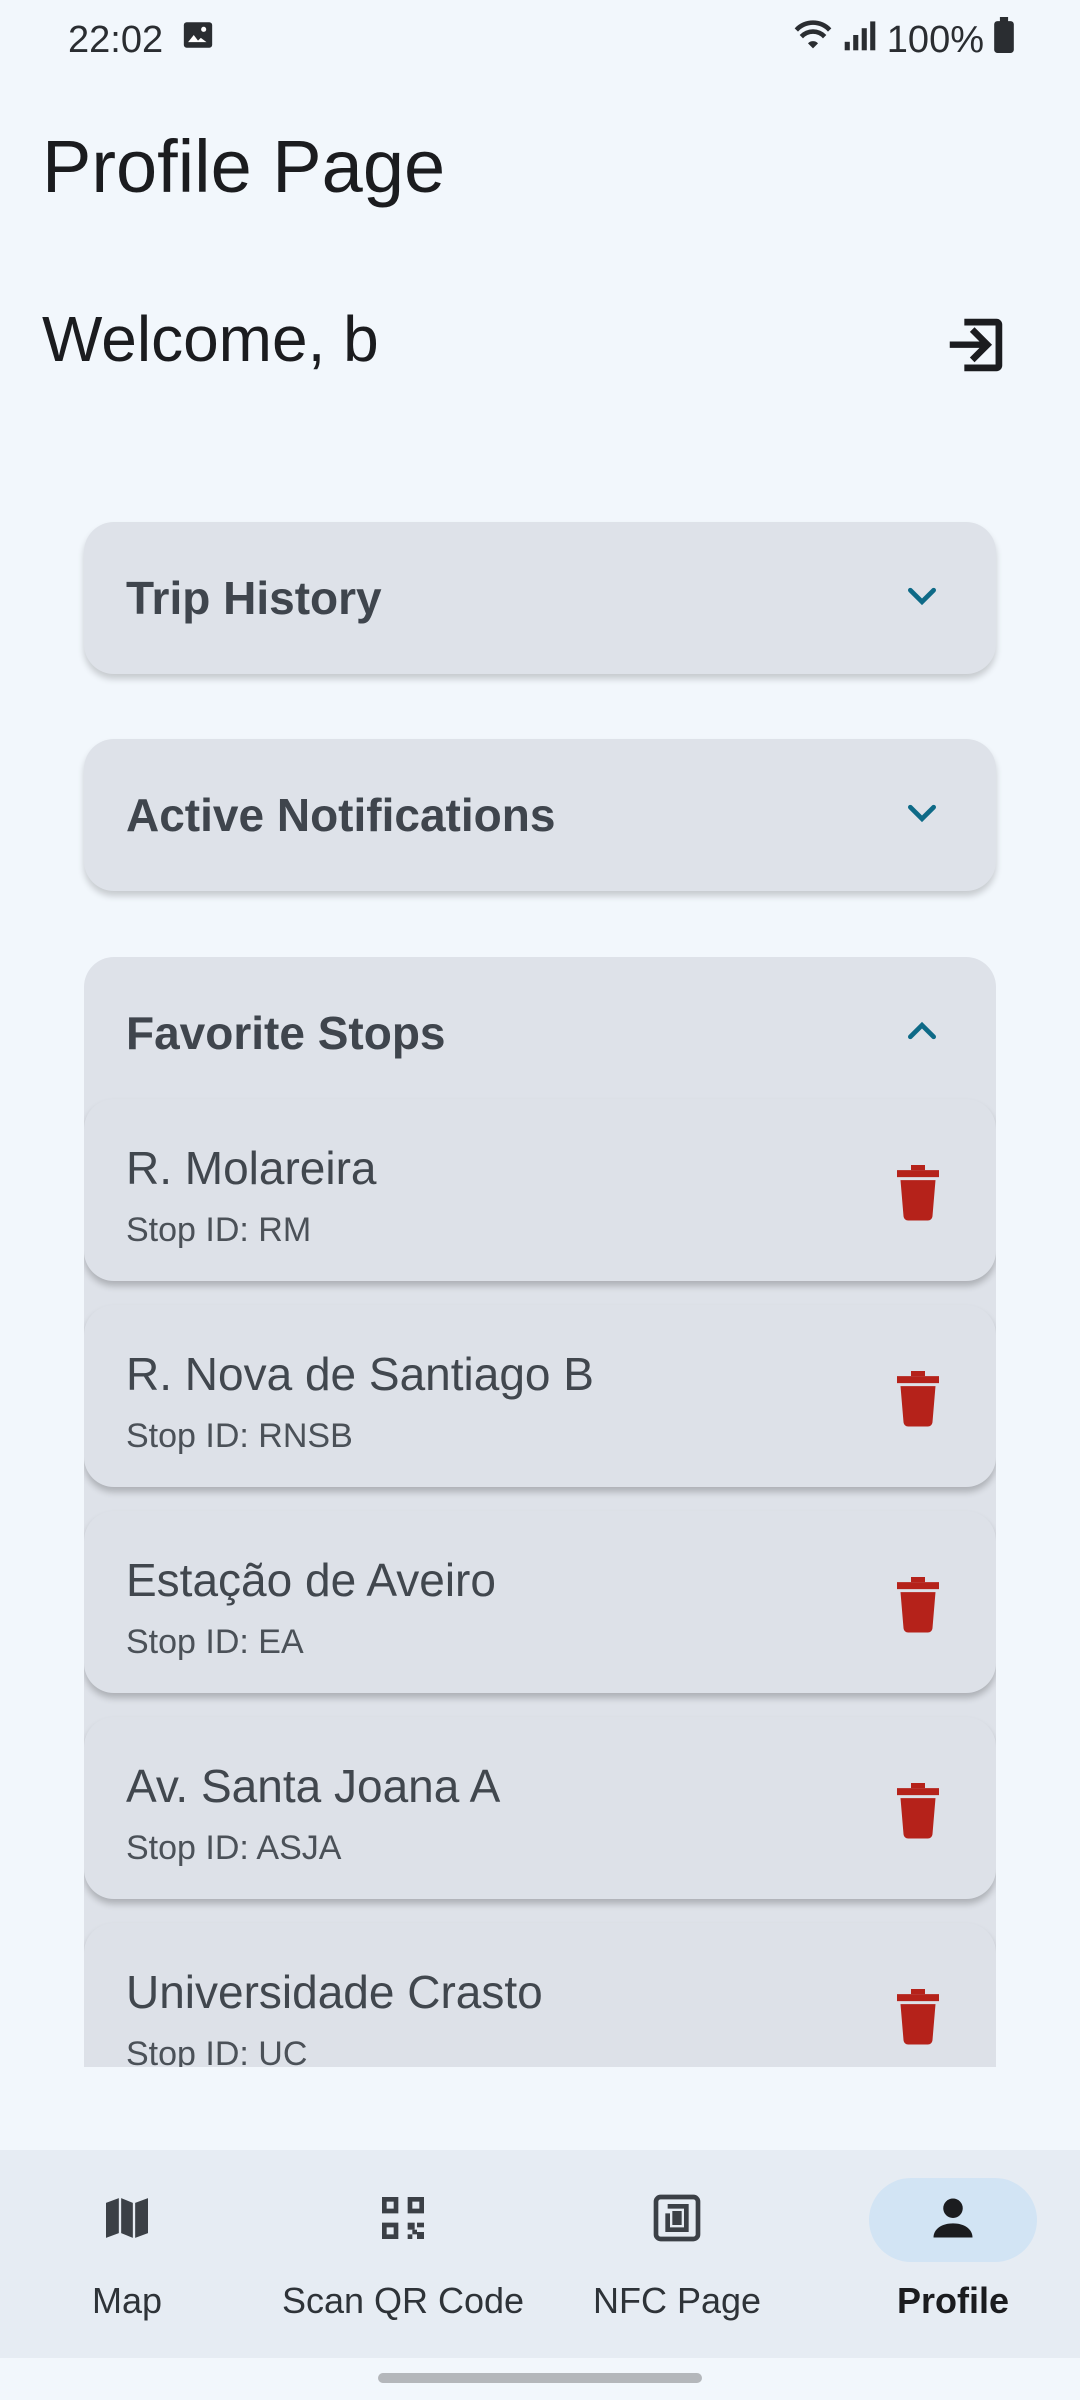 The height and width of the screenshot is (2400, 1080). I want to click on stop-name: R. Molareira, so click(251, 1168).